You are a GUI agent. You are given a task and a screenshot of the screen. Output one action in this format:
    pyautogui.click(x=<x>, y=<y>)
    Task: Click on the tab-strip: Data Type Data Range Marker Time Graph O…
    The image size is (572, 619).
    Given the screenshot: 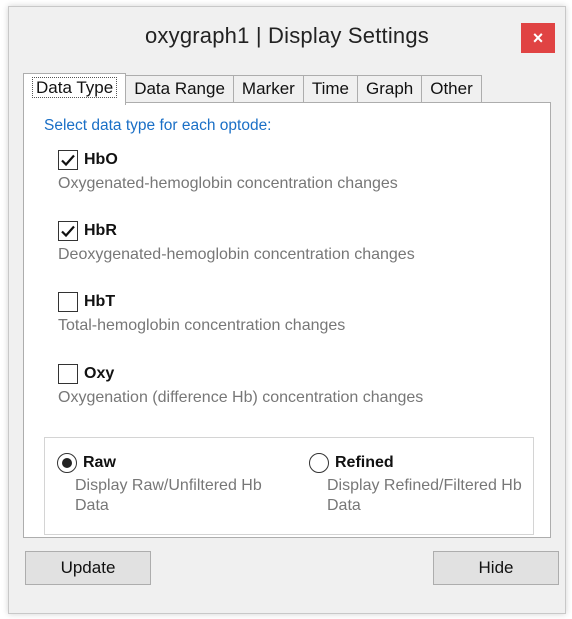 What is the action you would take?
    pyautogui.click(x=252, y=89)
    